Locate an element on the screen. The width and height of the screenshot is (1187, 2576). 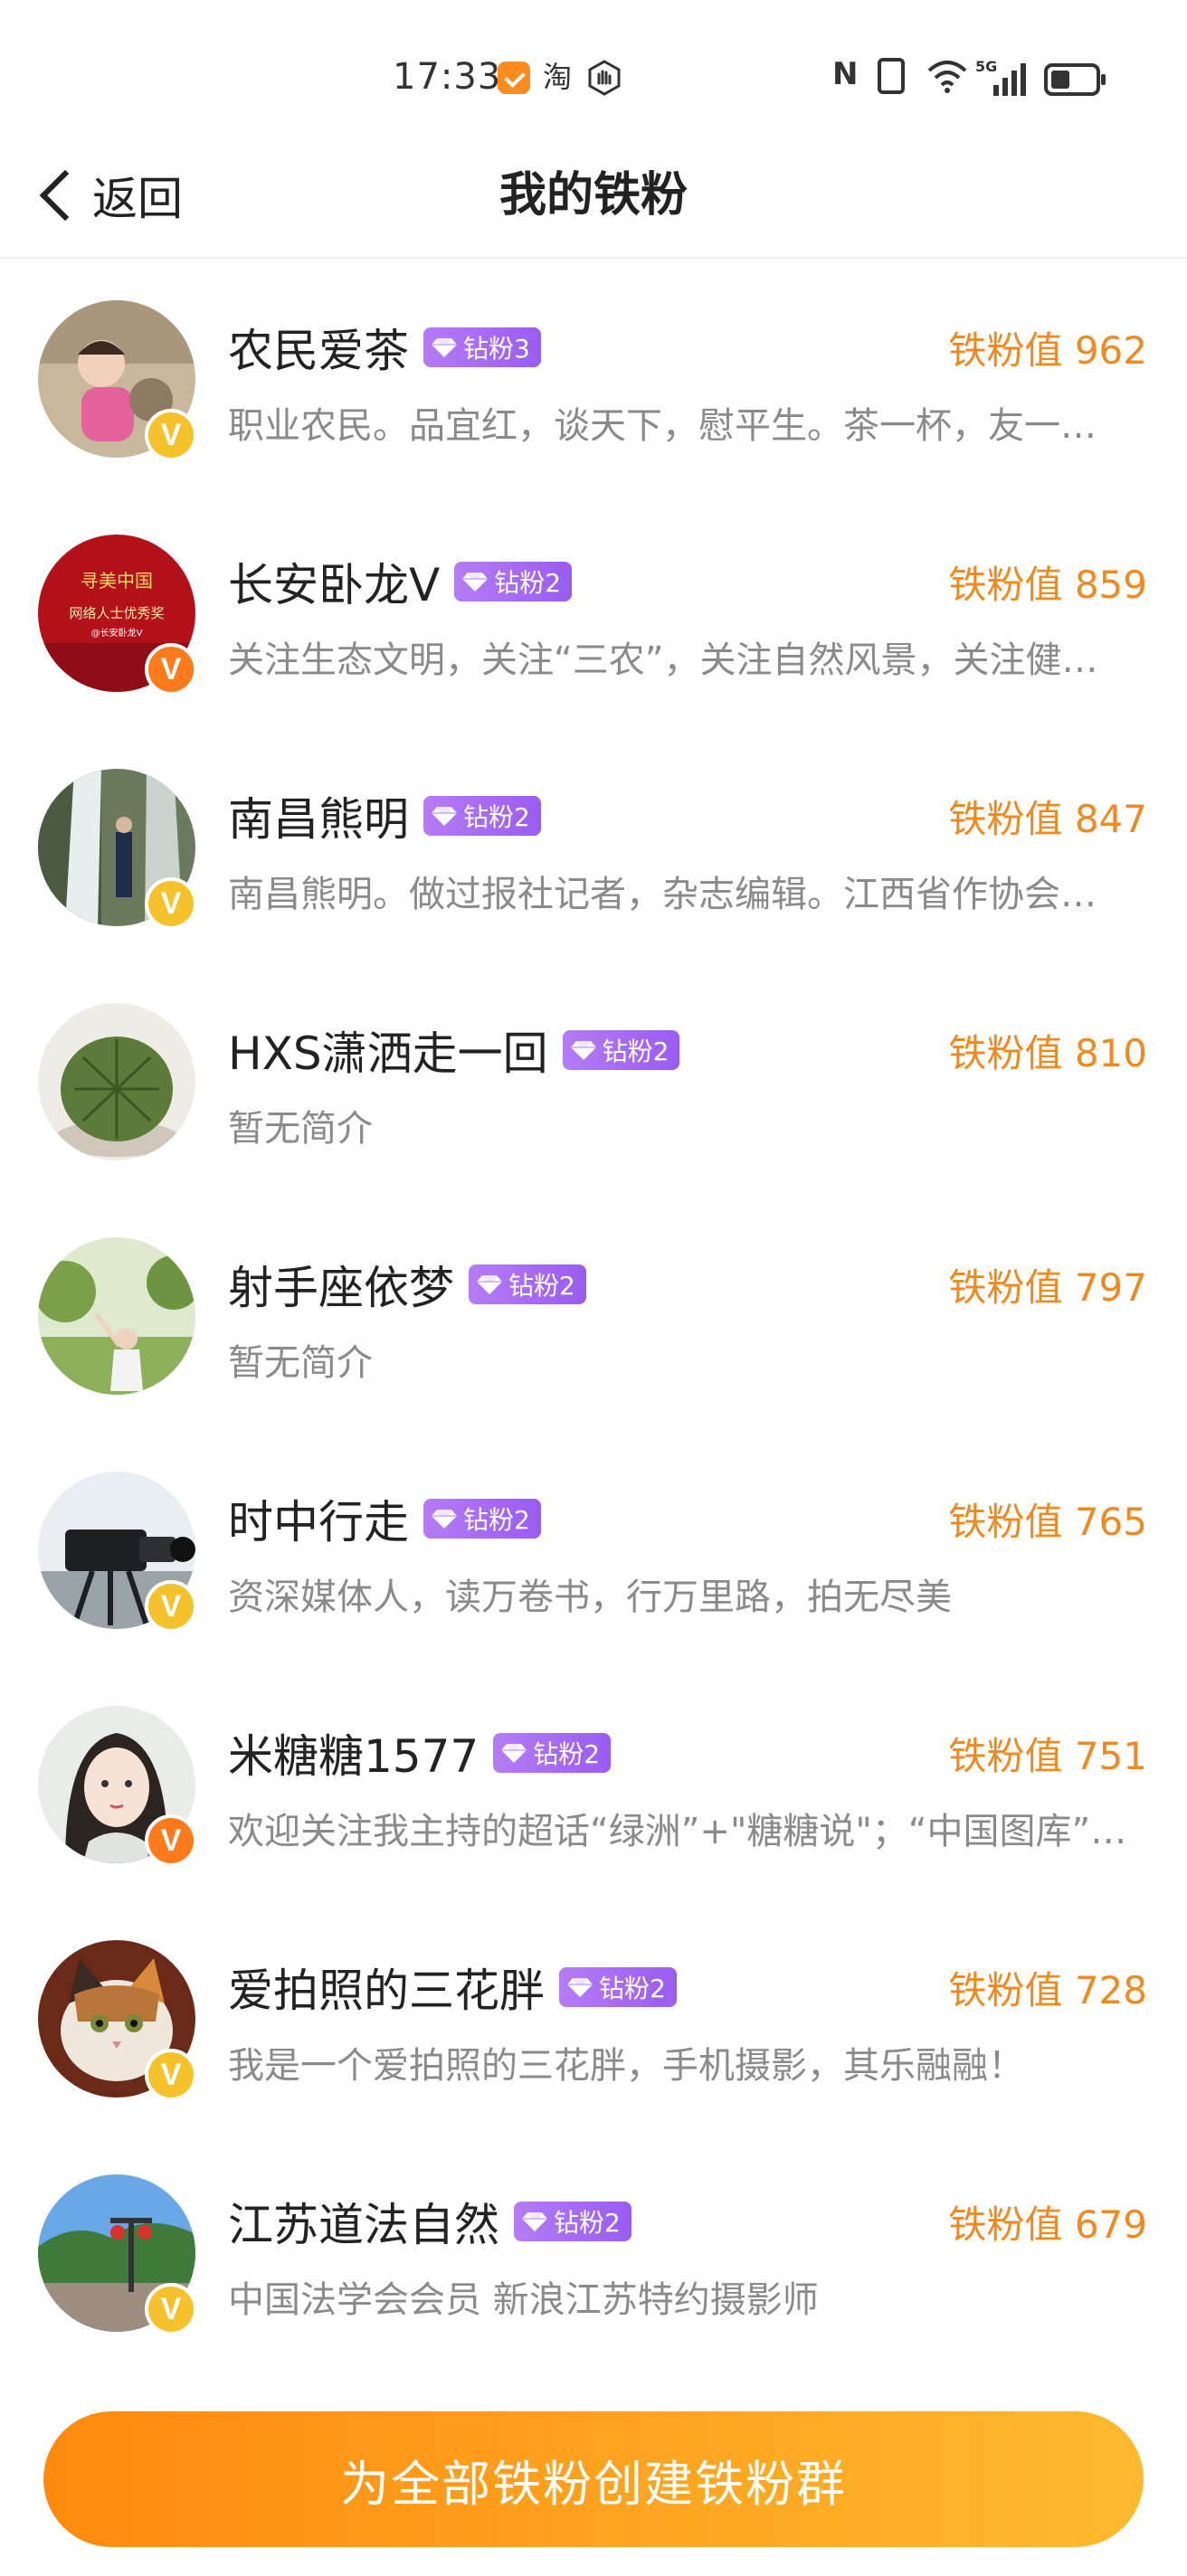
fan-score: 铁粉值 962 is located at coordinates (1047, 351).